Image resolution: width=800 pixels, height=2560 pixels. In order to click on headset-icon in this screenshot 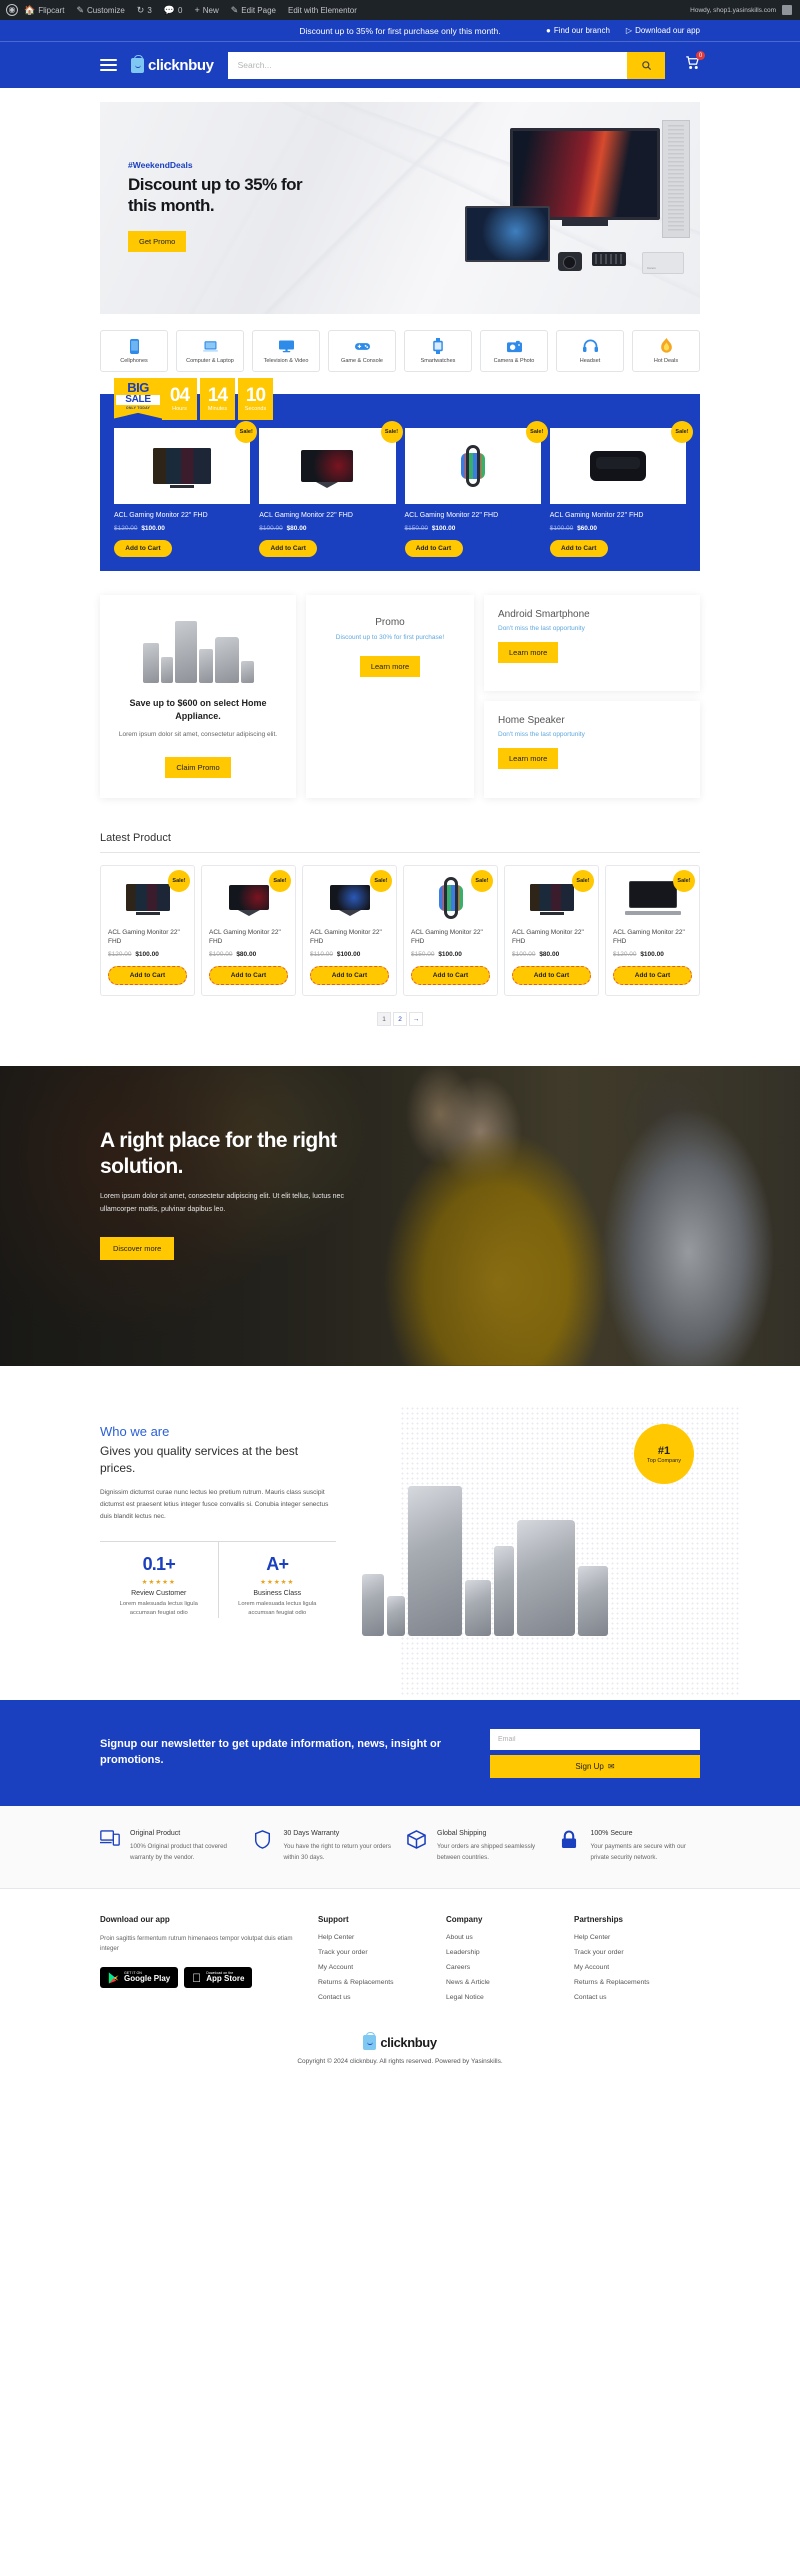, I will do `click(590, 346)`.